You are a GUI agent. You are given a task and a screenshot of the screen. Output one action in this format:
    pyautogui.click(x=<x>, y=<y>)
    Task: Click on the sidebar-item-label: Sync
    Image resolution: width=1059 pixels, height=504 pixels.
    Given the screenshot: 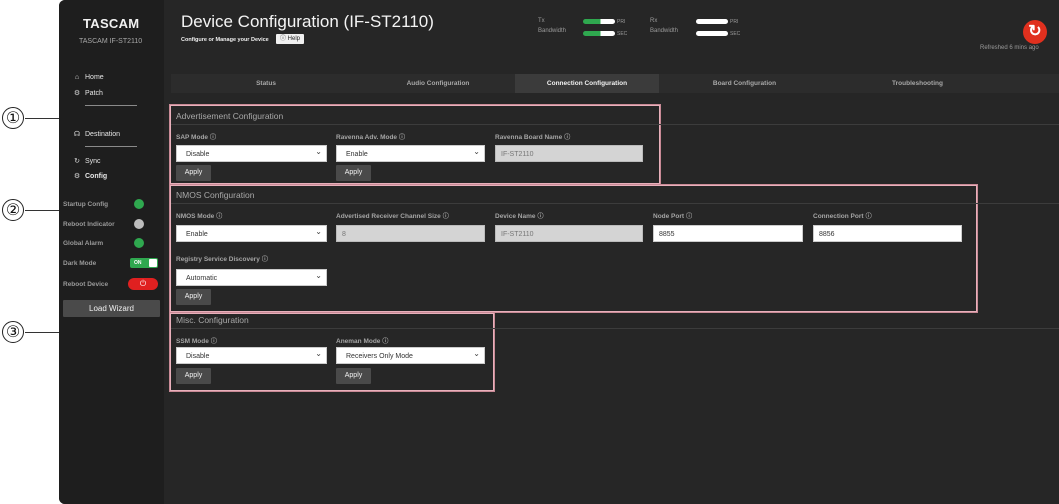 What is the action you would take?
    pyautogui.click(x=93, y=161)
    